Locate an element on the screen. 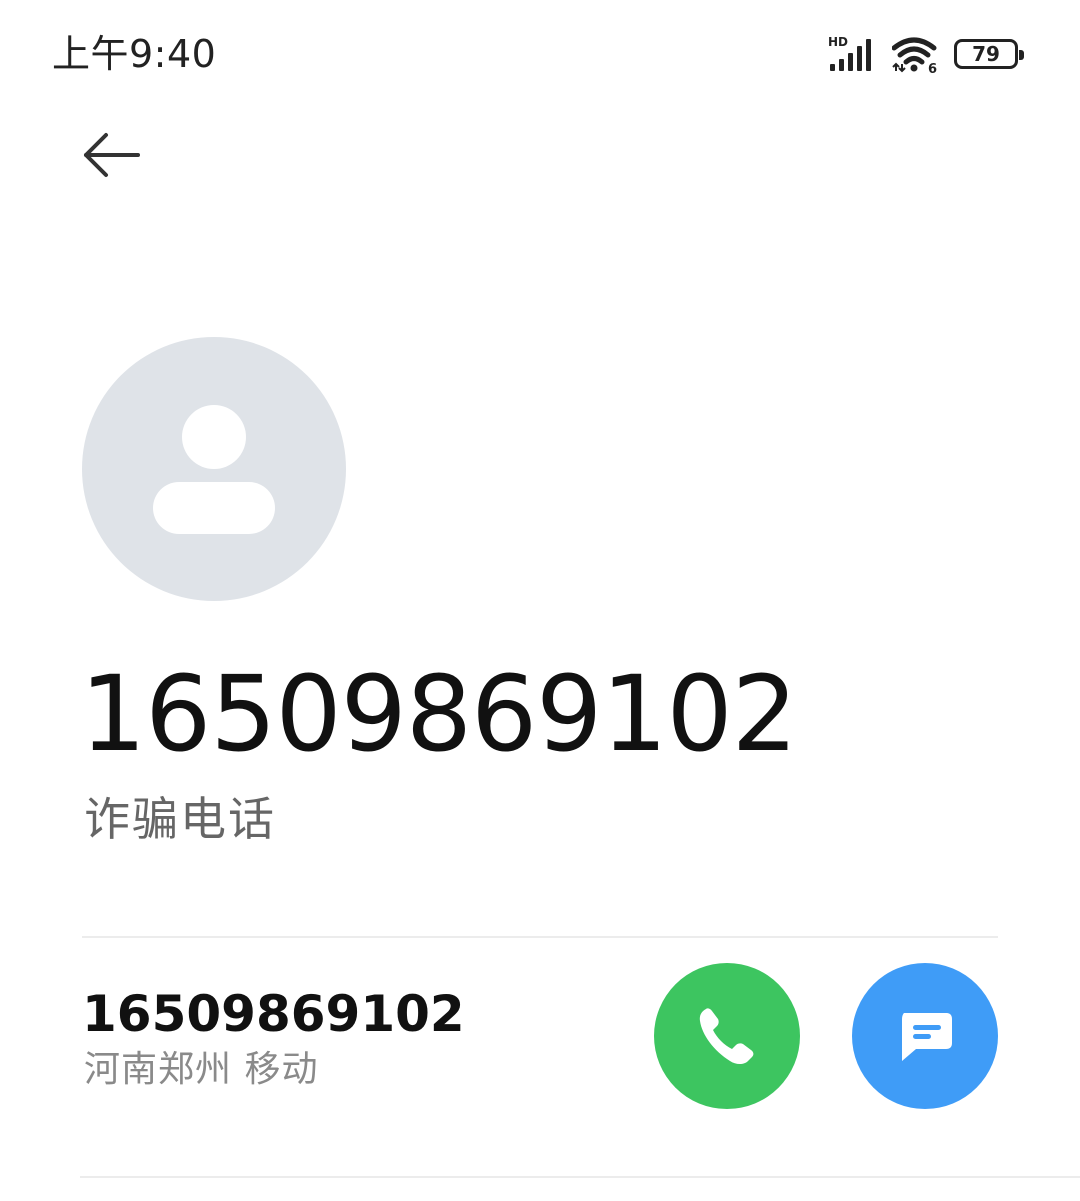 The width and height of the screenshot is (1080, 1201). wifi-label: 6 is located at coordinates (932, 68).